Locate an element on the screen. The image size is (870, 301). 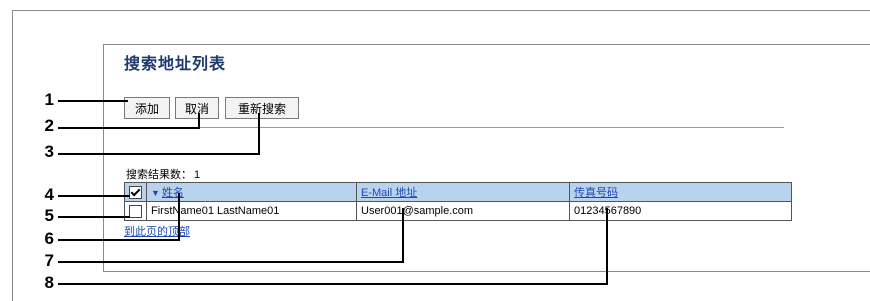
result-count: 搜索结果数： 1 is located at coordinates (162, 174).